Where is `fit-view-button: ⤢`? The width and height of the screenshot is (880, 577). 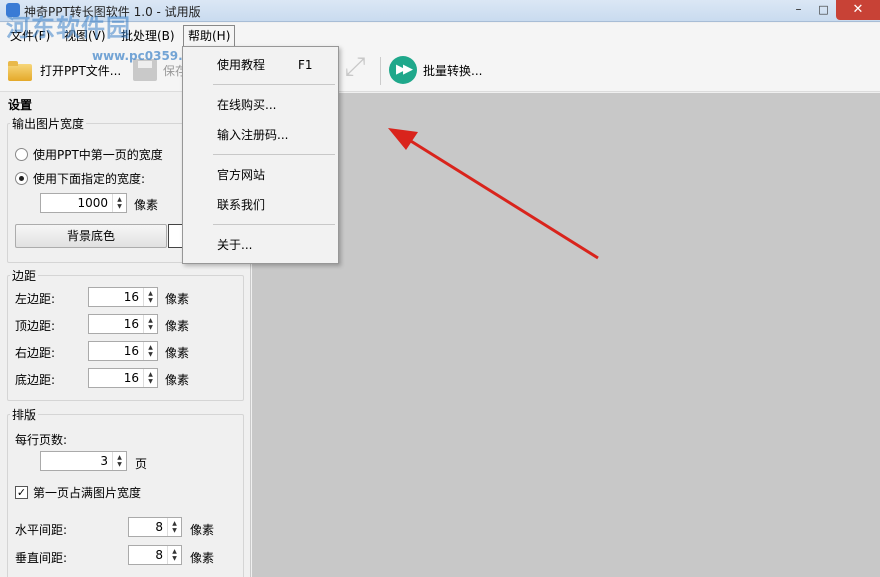
fit-view-button: ⤢ is located at coordinates (355, 67).